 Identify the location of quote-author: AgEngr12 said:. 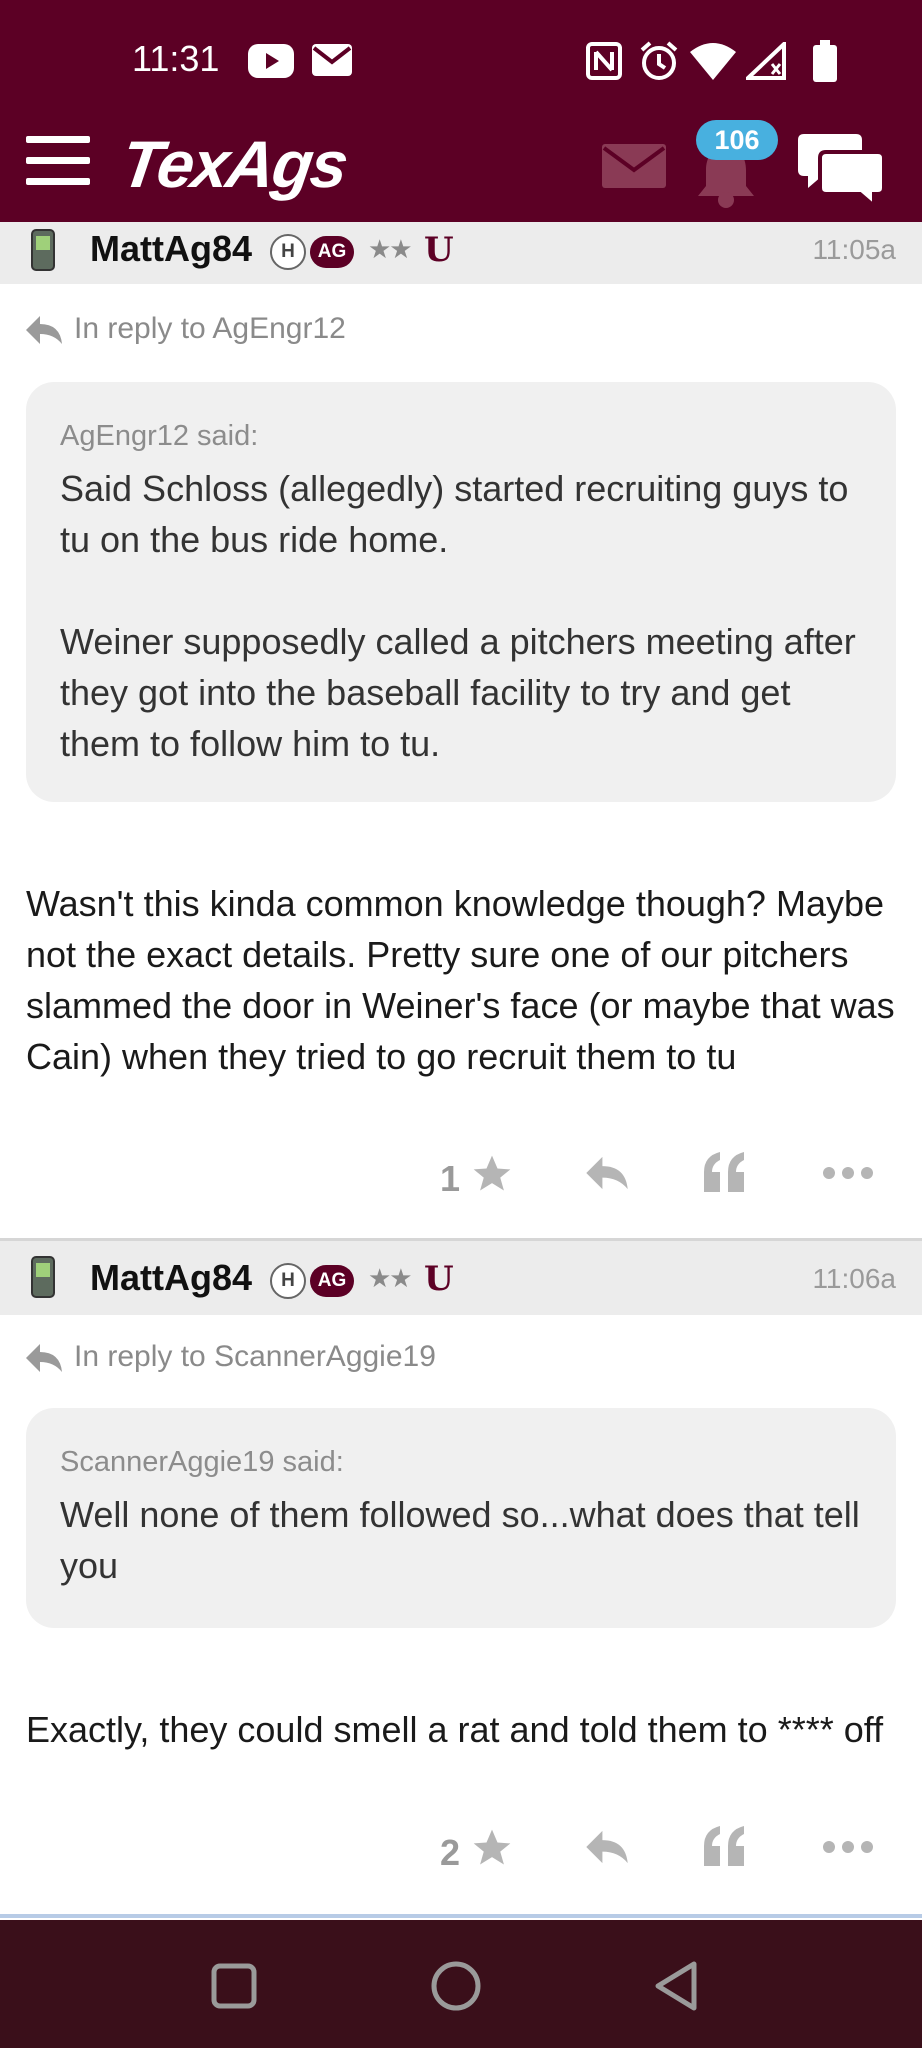
(159, 436).